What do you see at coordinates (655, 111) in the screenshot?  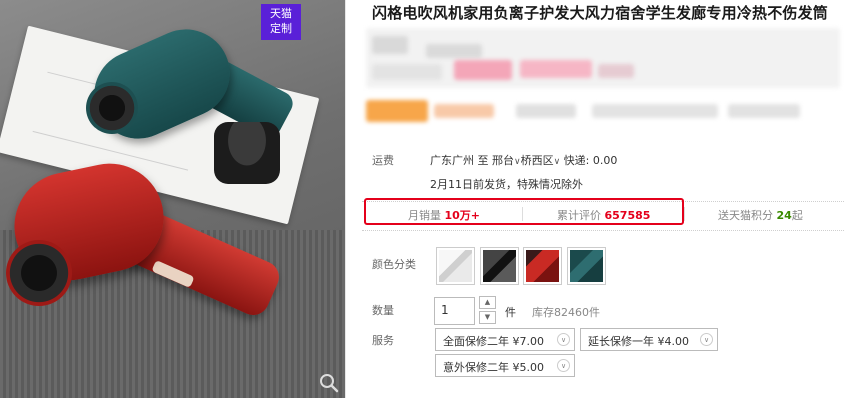 I see `obscured-line-b` at bounding box center [655, 111].